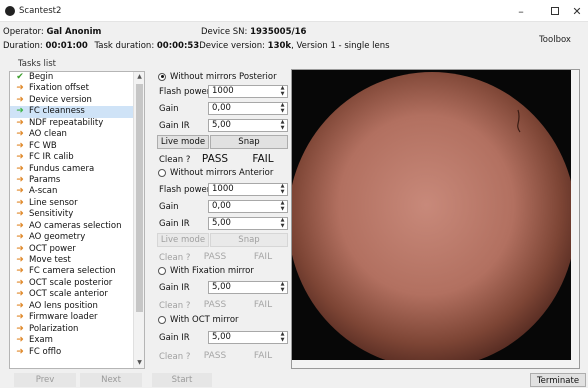 Image resolution: width=588 pixels, height=388 pixels. I want to click on clean-label: Clean ?, so click(175, 258).